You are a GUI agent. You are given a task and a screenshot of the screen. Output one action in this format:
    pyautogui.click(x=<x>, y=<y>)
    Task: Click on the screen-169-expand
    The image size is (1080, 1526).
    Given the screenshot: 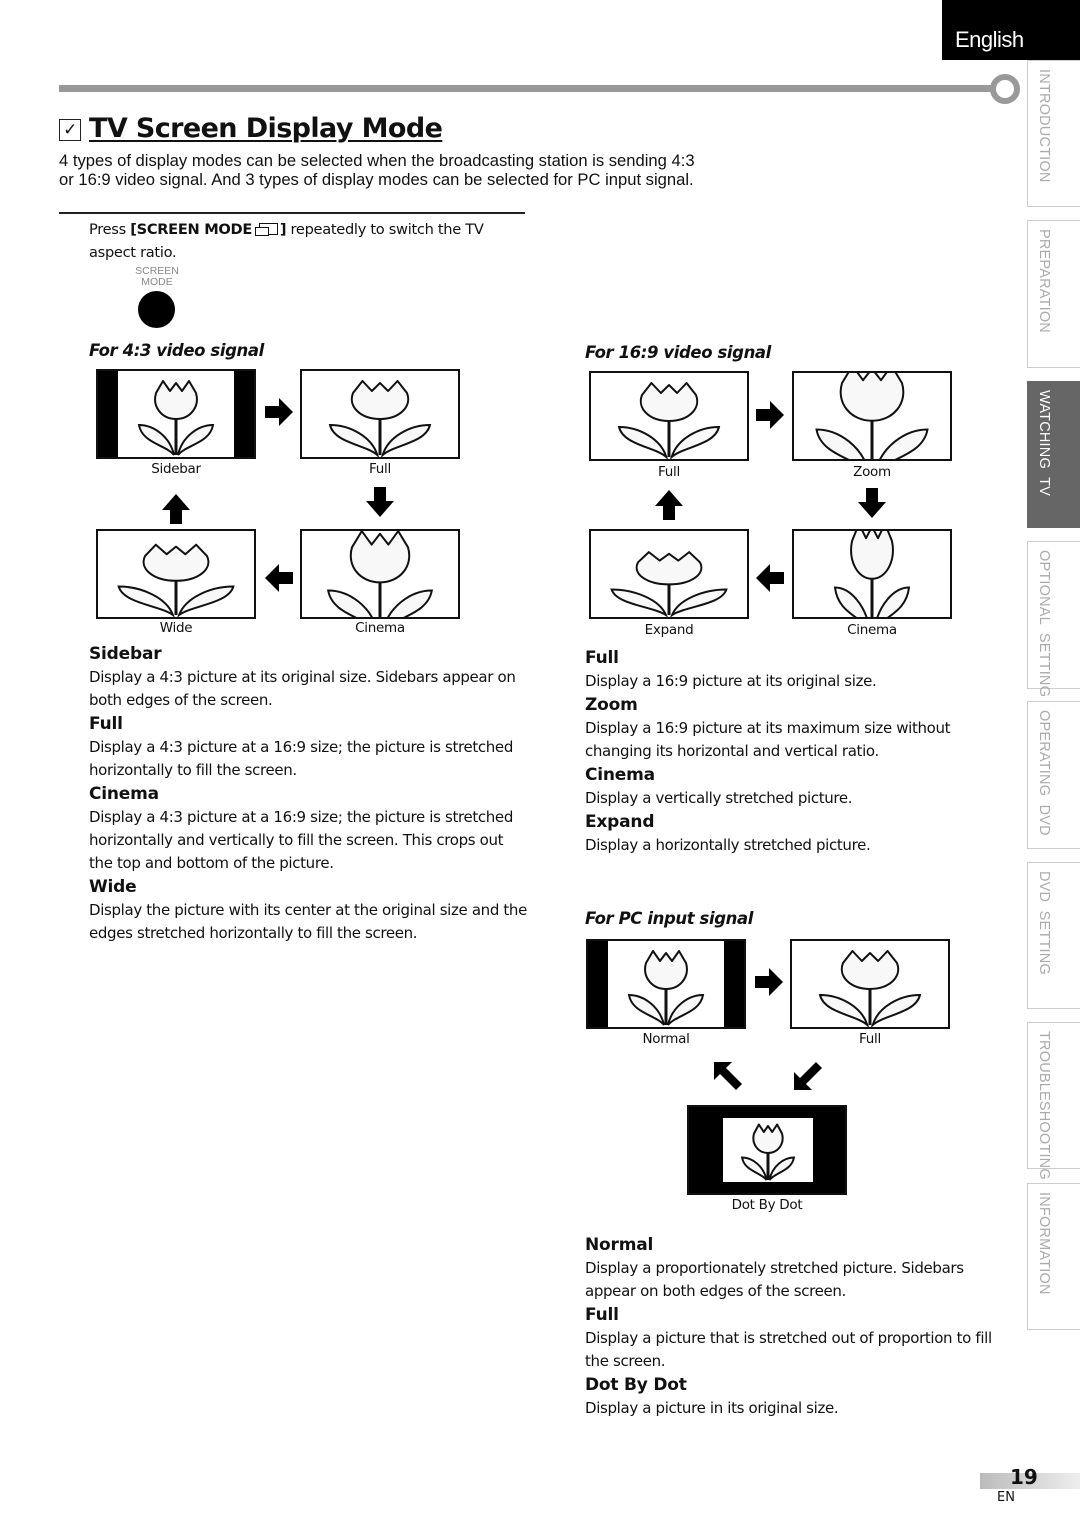 What is the action you would take?
    pyautogui.click(x=669, y=574)
    